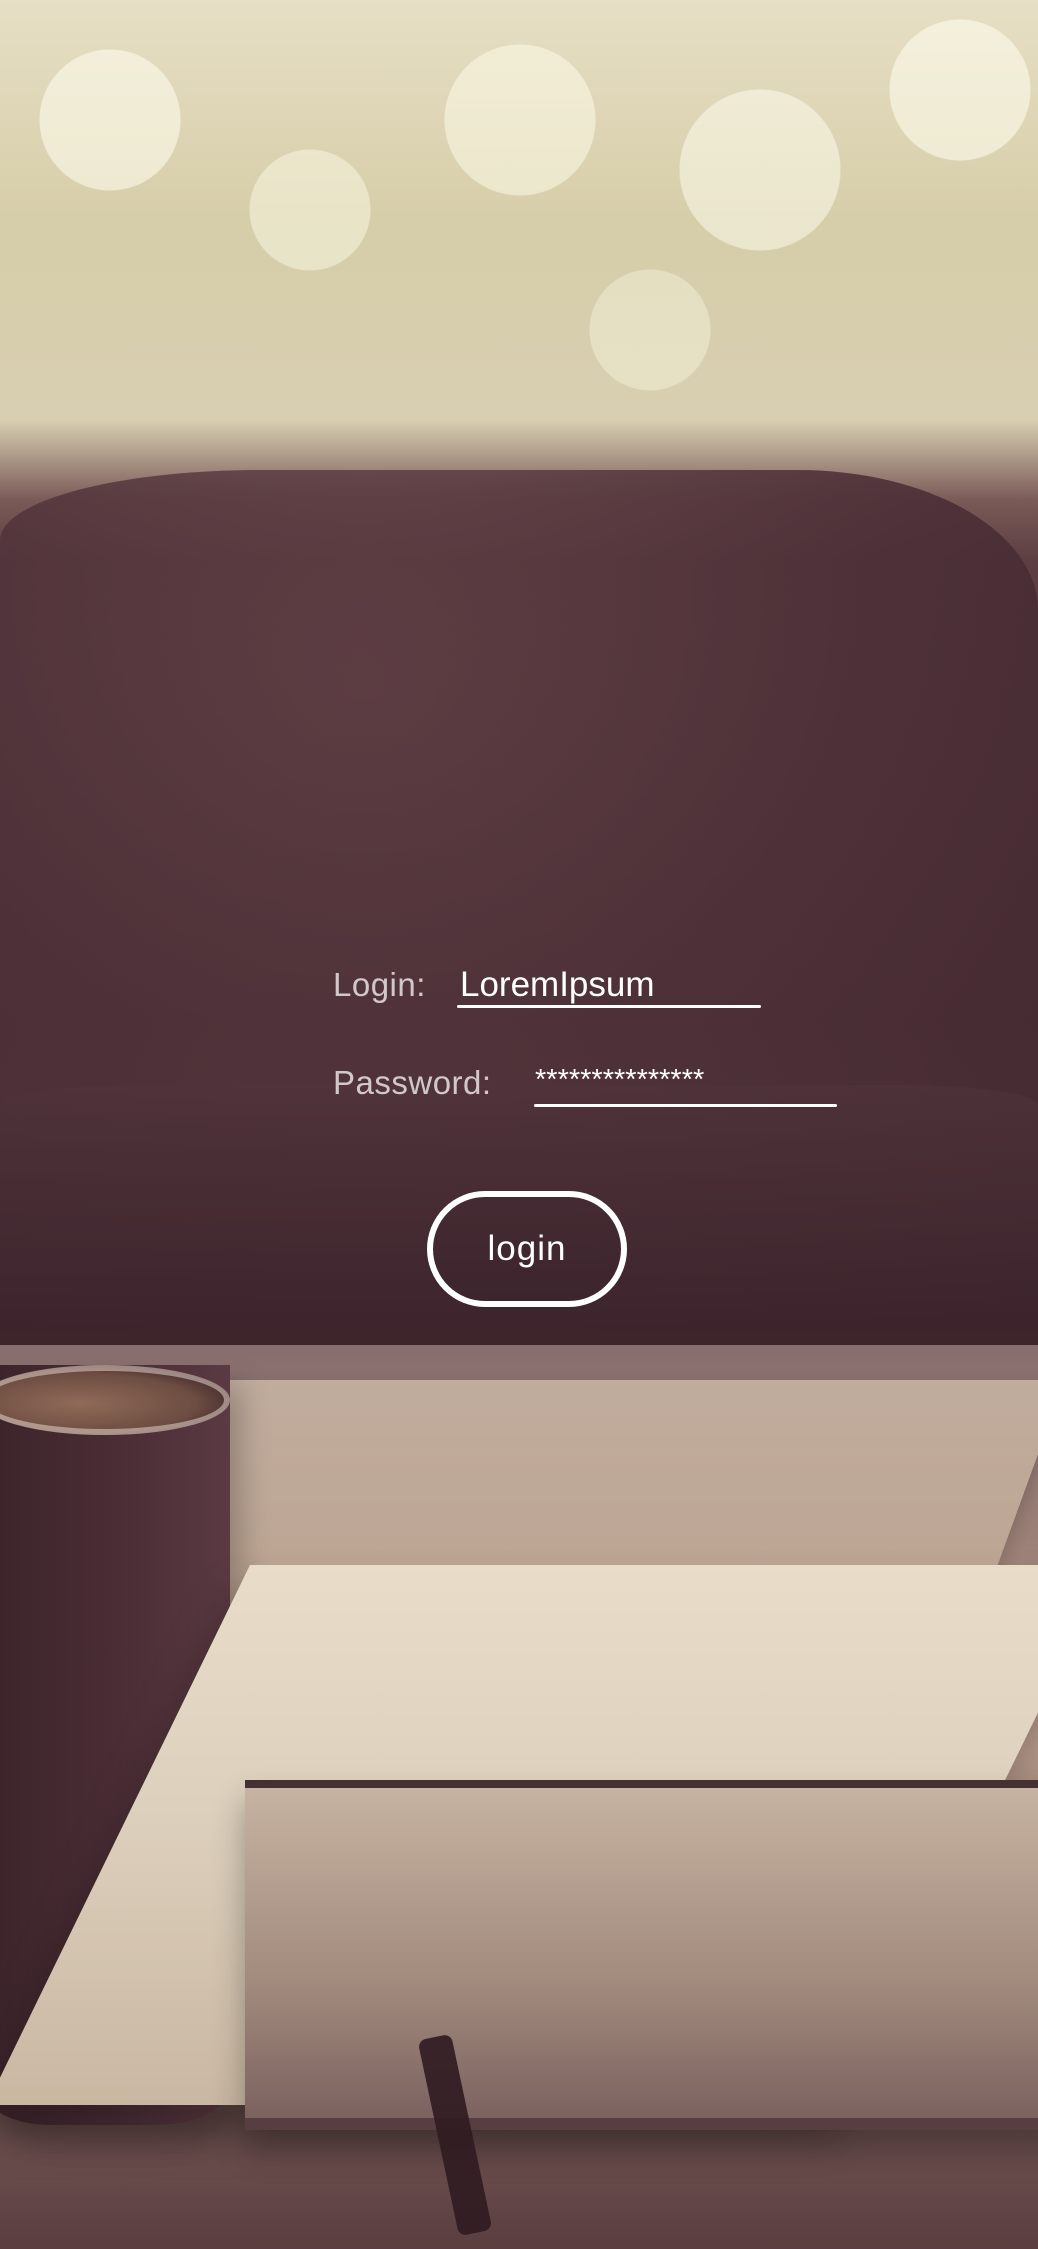 This screenshot has height=2249, width=1038. What do you see at coordinates (641, 1955) in the screenshot?
I see `background-book-pages` at bounding box center [641, 1955].